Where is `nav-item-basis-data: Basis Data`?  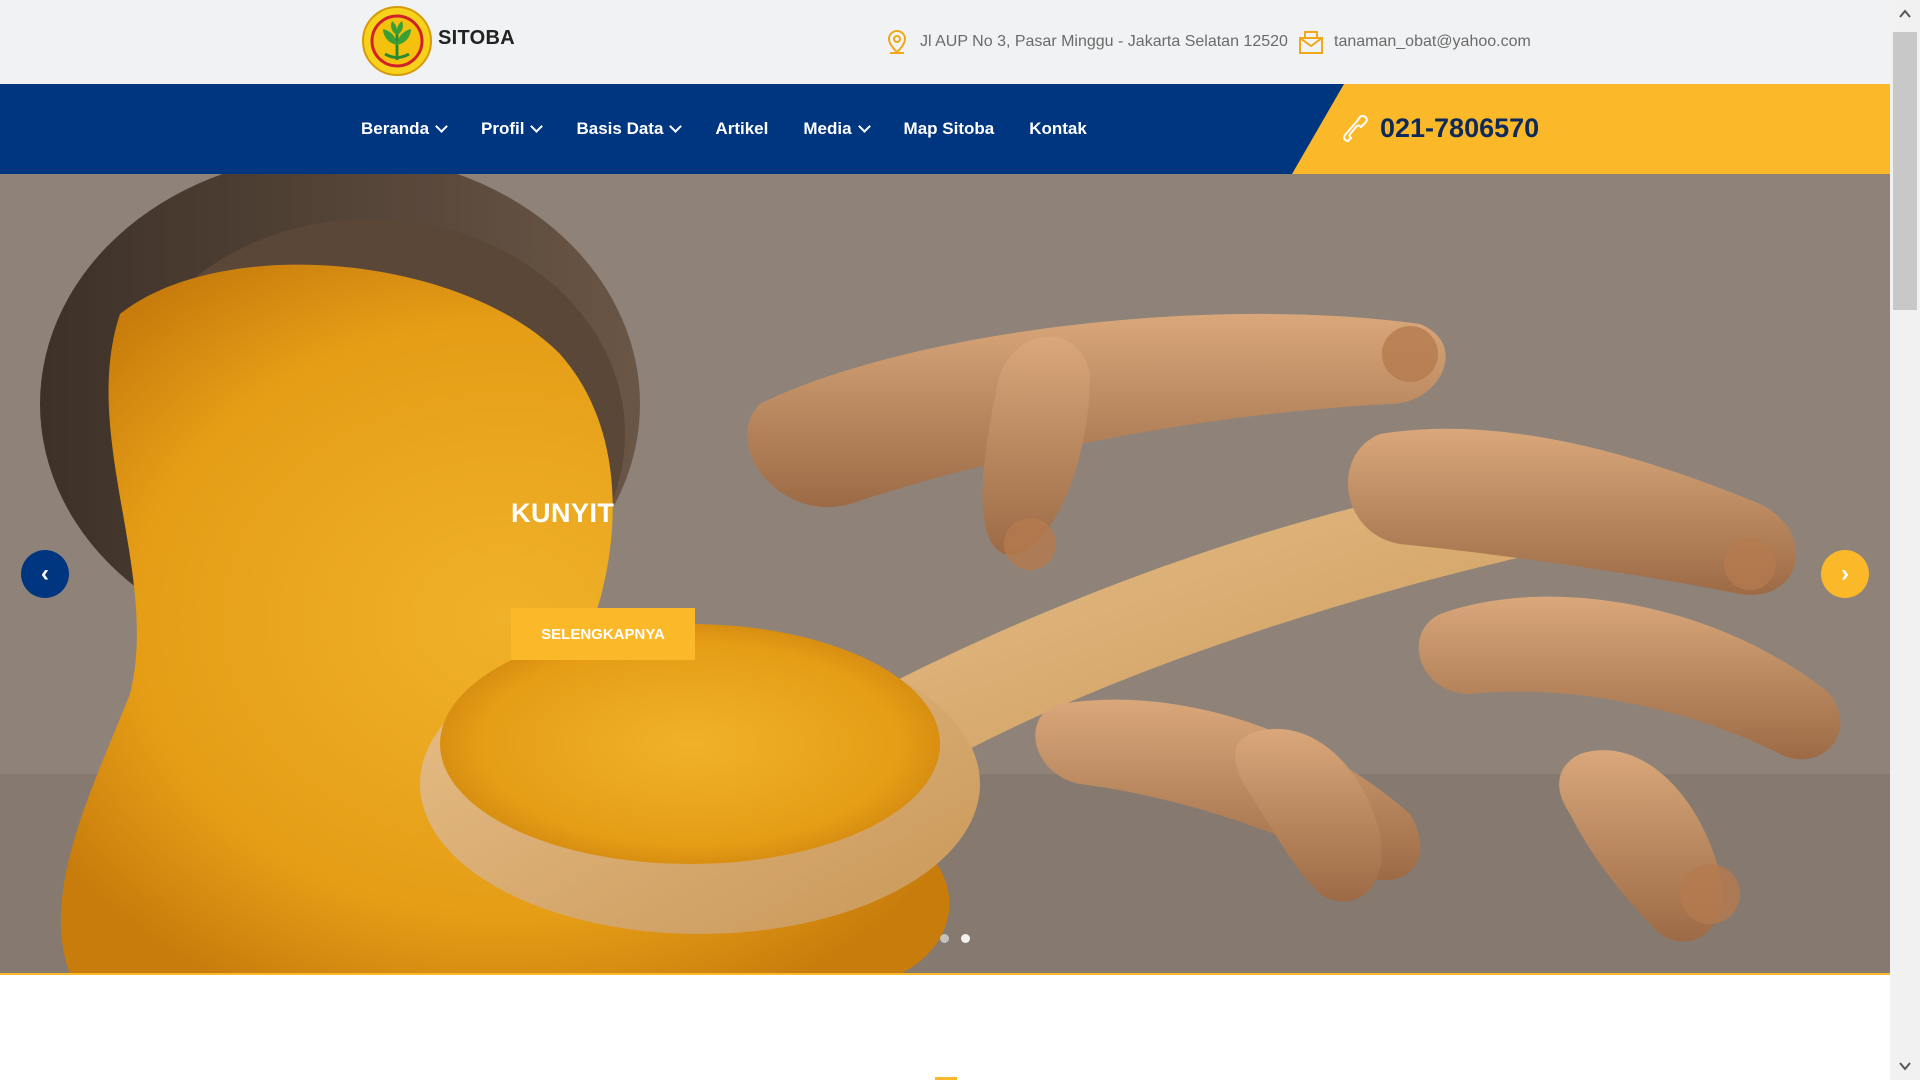 nav-item-basis-data: Basis Data is located at coordinates (629, 129).